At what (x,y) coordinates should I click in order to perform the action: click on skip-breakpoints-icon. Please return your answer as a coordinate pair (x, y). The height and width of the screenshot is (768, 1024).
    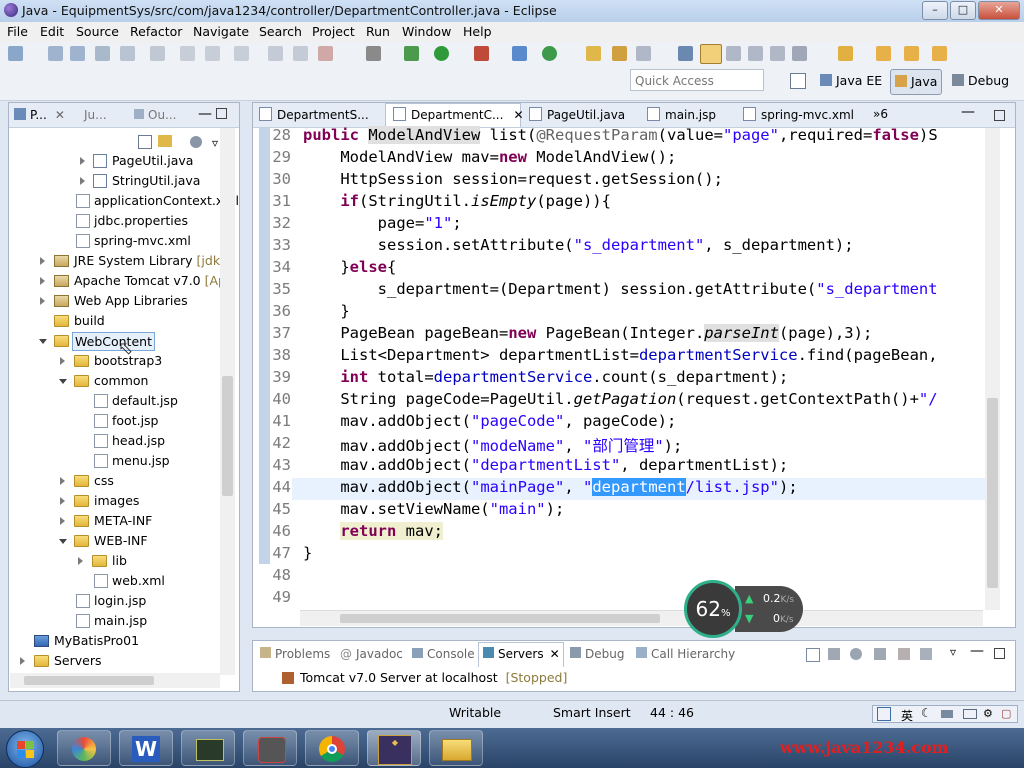
    Looking at the image, I should click on (373, 53).